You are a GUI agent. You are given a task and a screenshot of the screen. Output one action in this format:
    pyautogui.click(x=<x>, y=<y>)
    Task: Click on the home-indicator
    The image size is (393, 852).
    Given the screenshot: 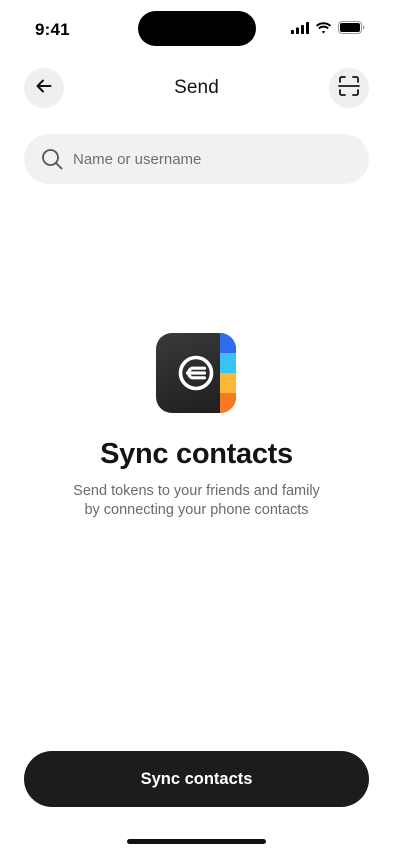 What is the action you would take?
    pyautogui.click(x=196, y=841)
    